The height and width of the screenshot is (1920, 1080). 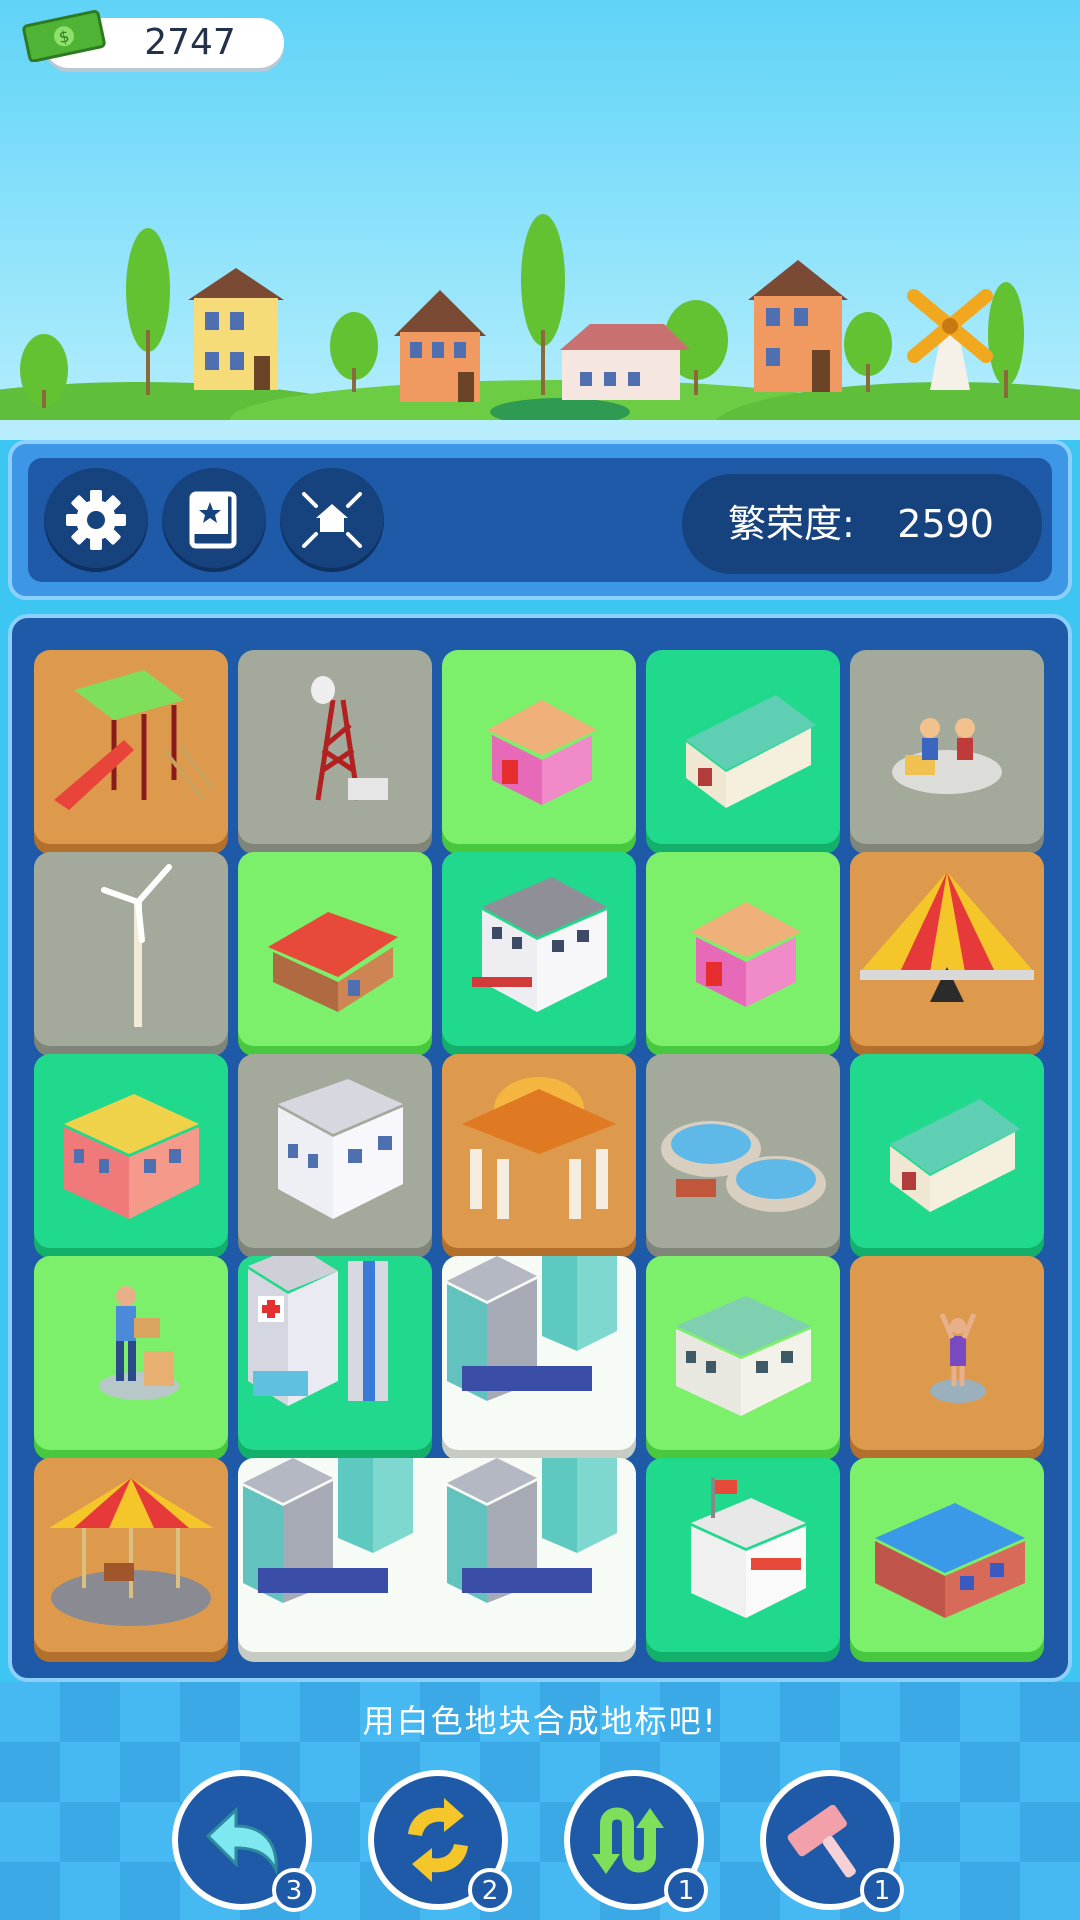 I want to click on merge-home-button, so click(x=332, y=520).